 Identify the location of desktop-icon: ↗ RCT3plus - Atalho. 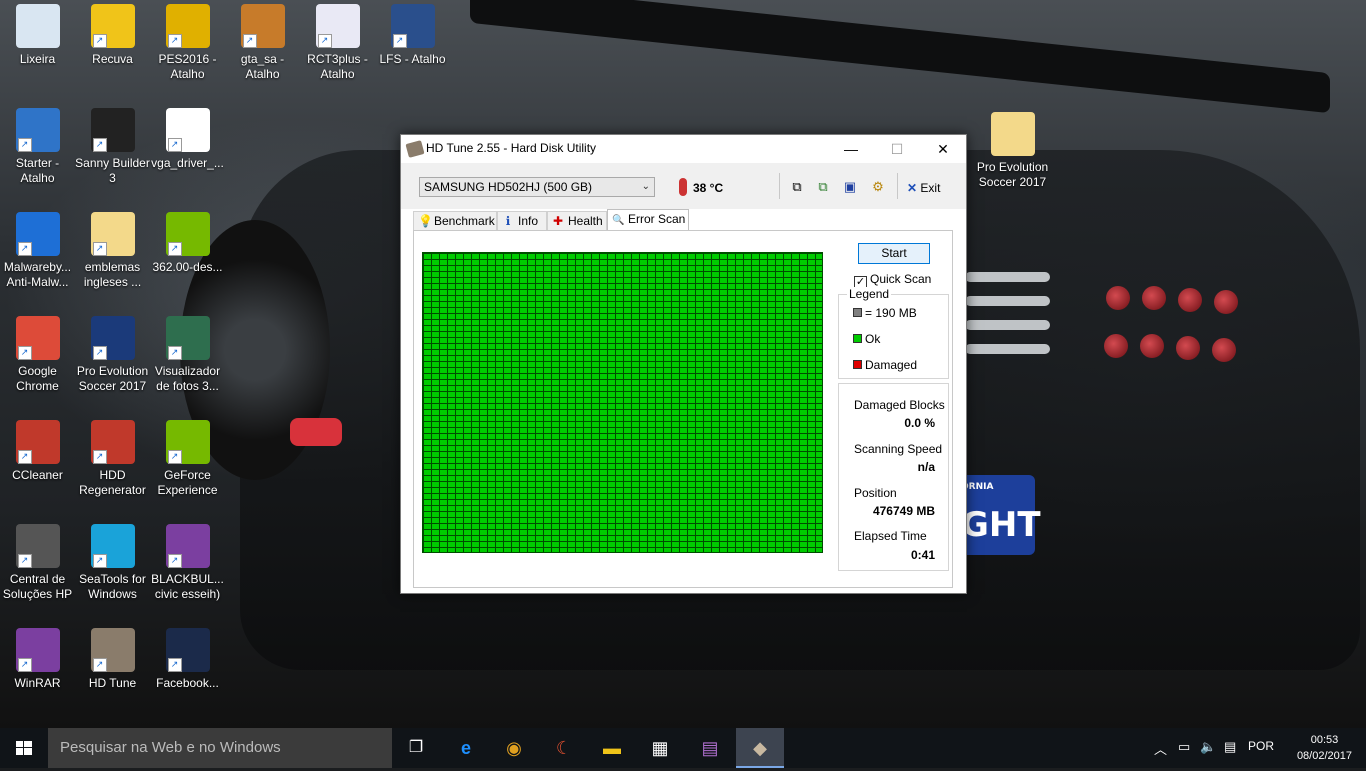
(337, 43).